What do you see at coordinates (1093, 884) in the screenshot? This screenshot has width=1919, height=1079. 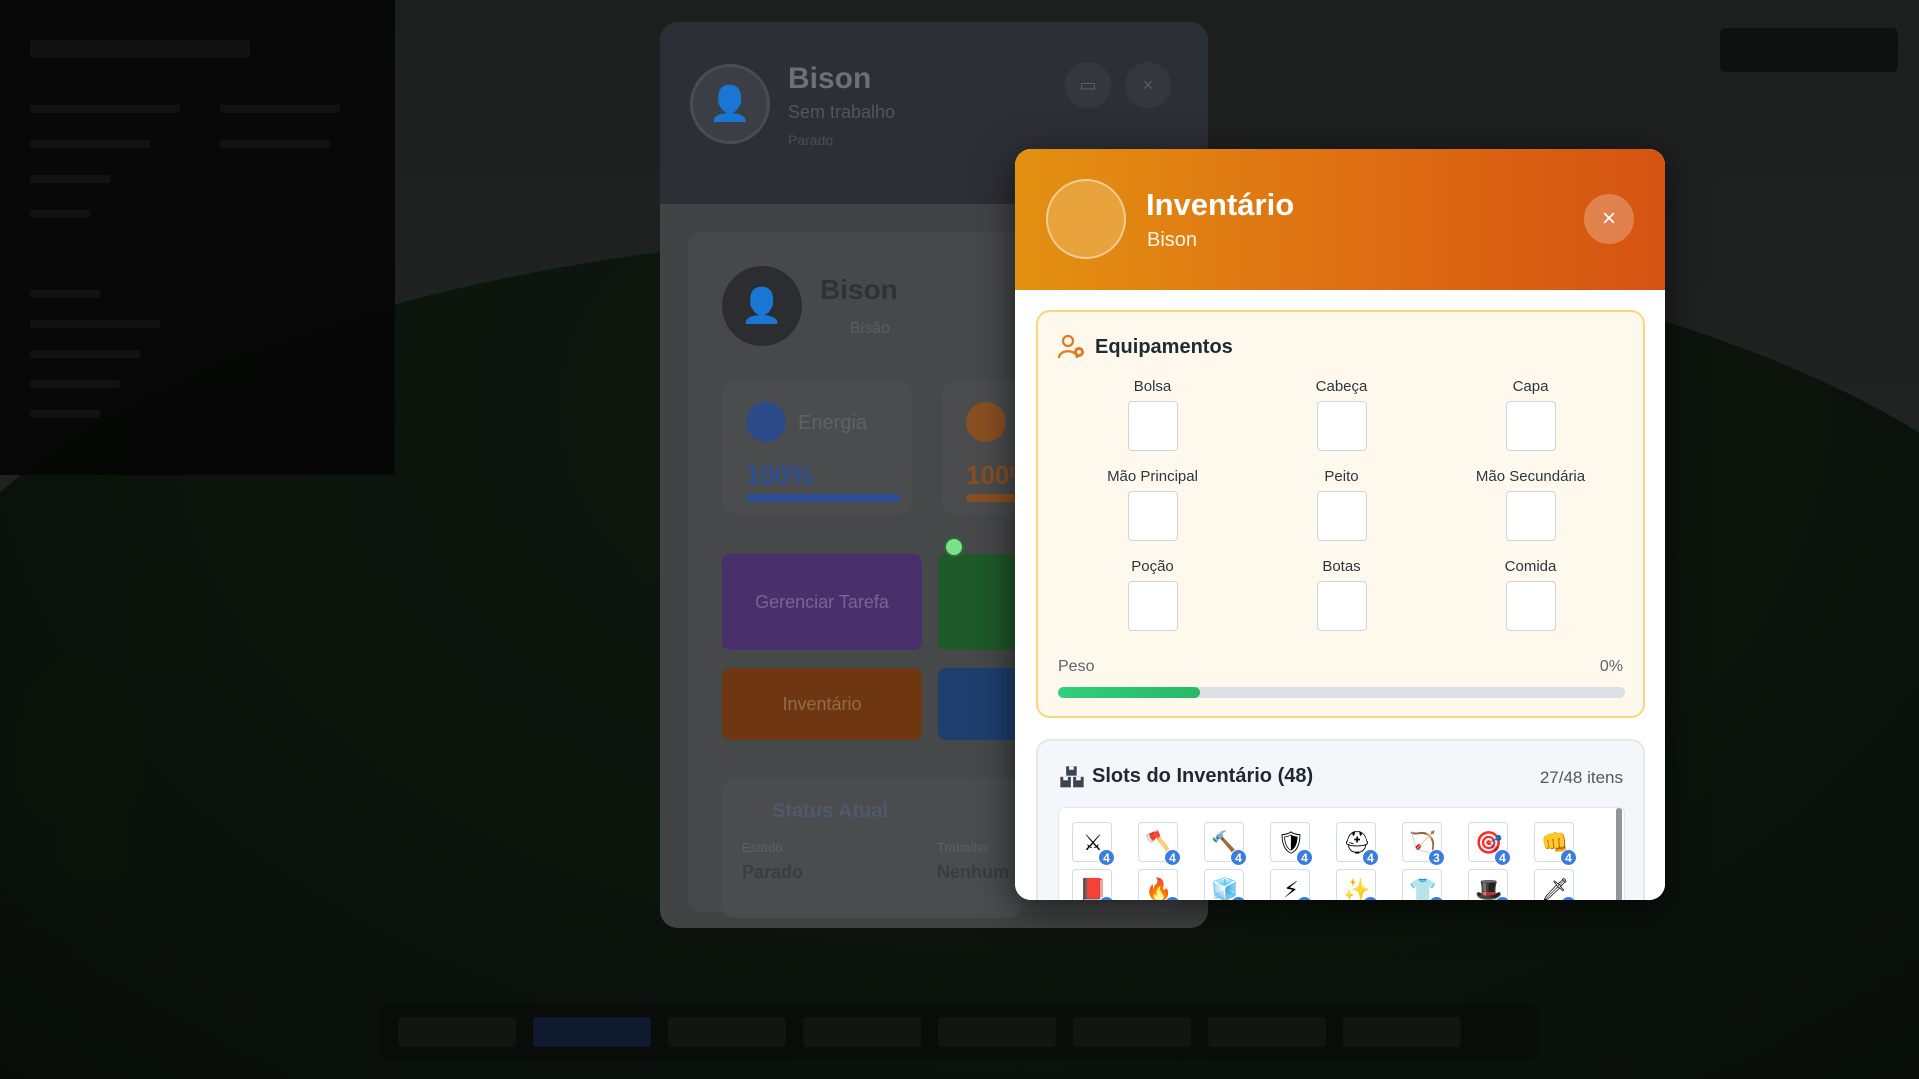 I see `inventory-item: 📕2` at bounding box center [1093, 884].